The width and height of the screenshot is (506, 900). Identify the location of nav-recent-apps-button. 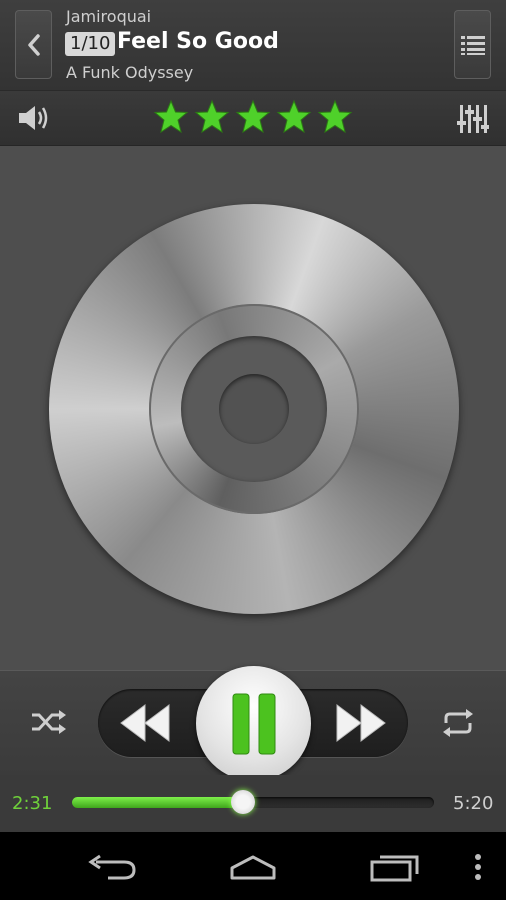
(396, 869).